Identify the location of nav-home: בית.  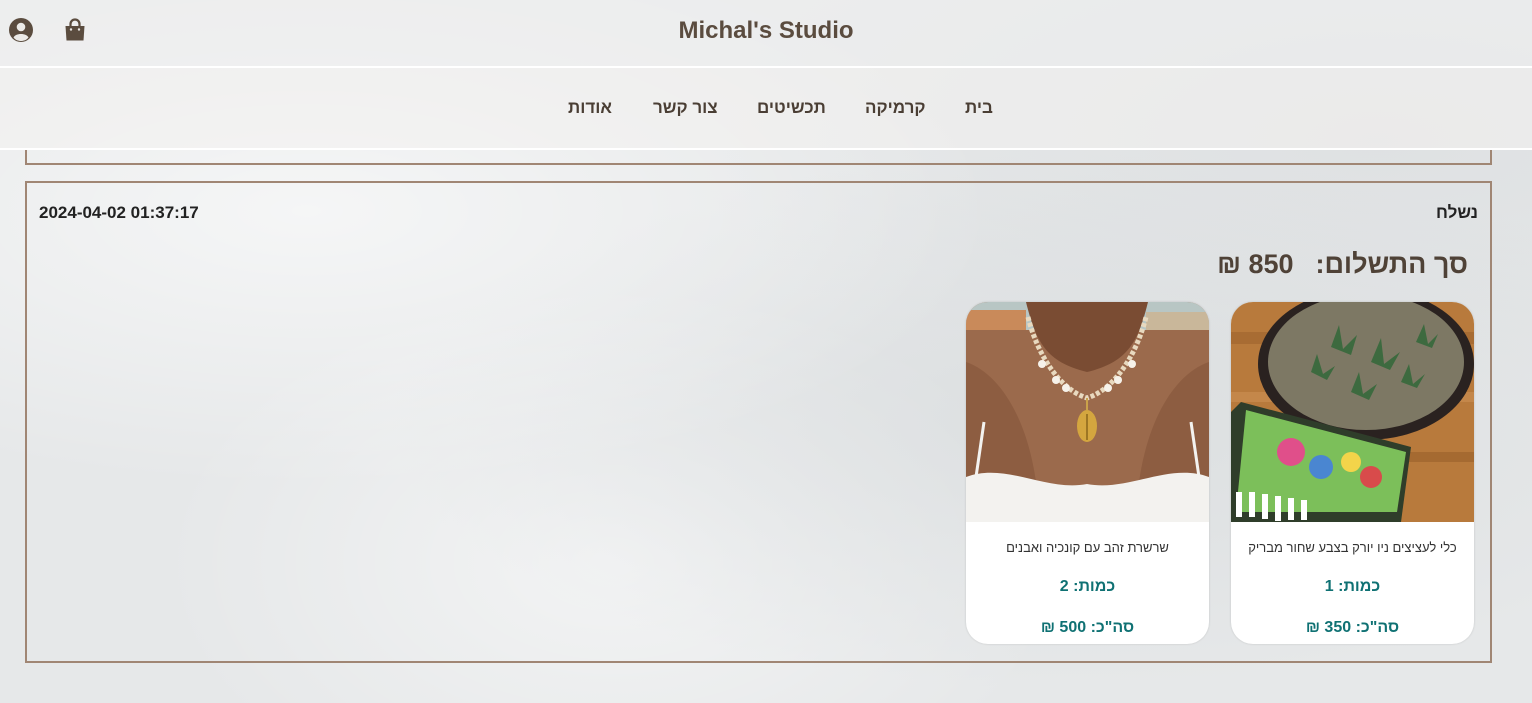
(979, 108).